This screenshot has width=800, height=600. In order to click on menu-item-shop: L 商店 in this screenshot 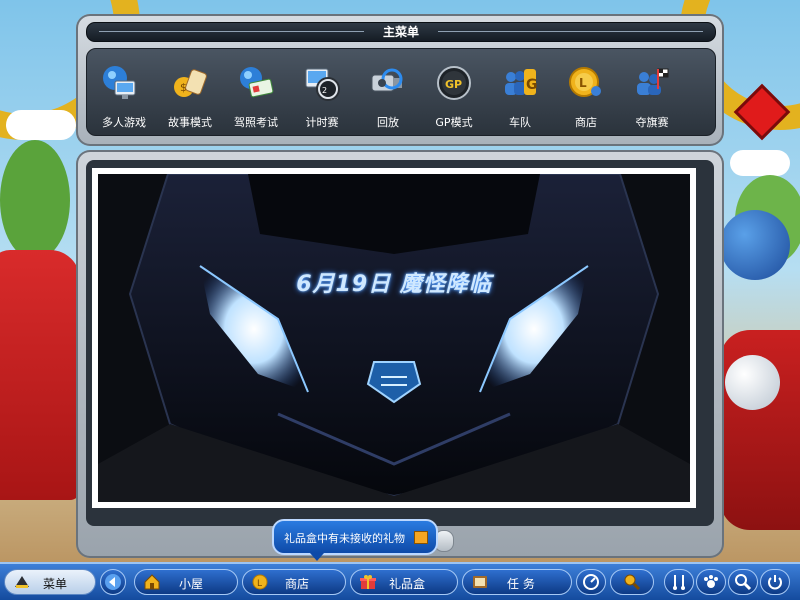, I will do `click(586, 92)`.